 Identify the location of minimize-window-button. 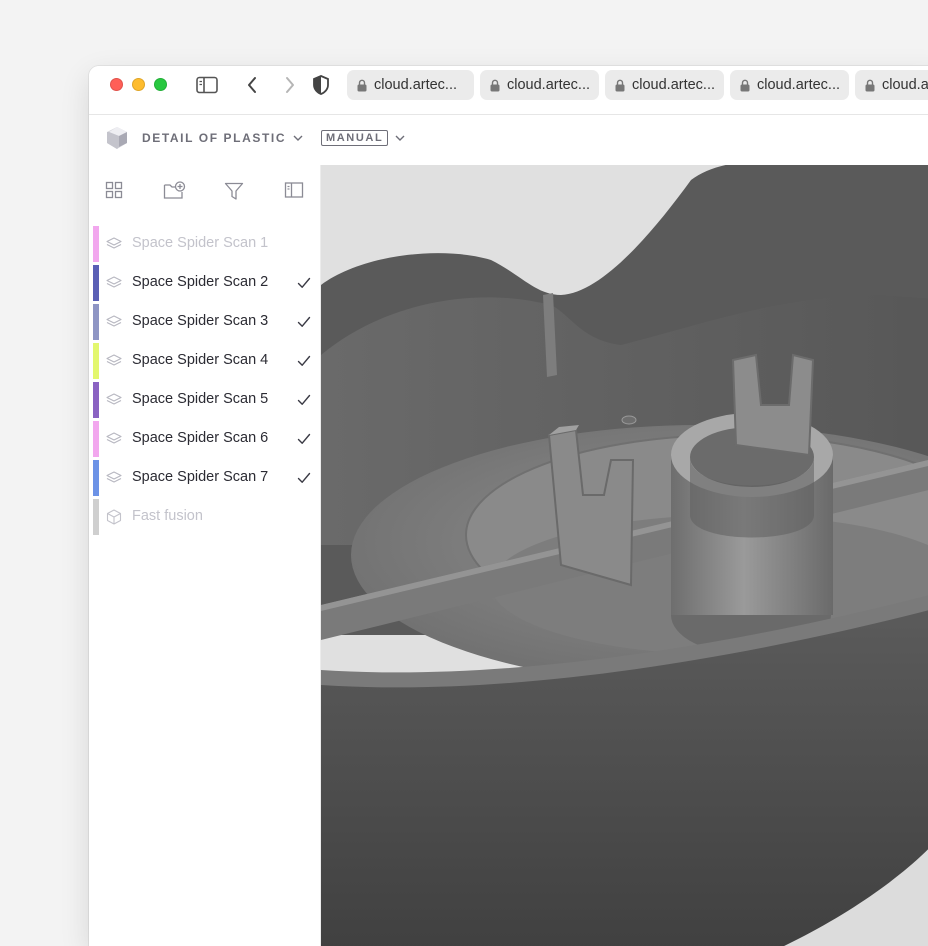
(138, 84).